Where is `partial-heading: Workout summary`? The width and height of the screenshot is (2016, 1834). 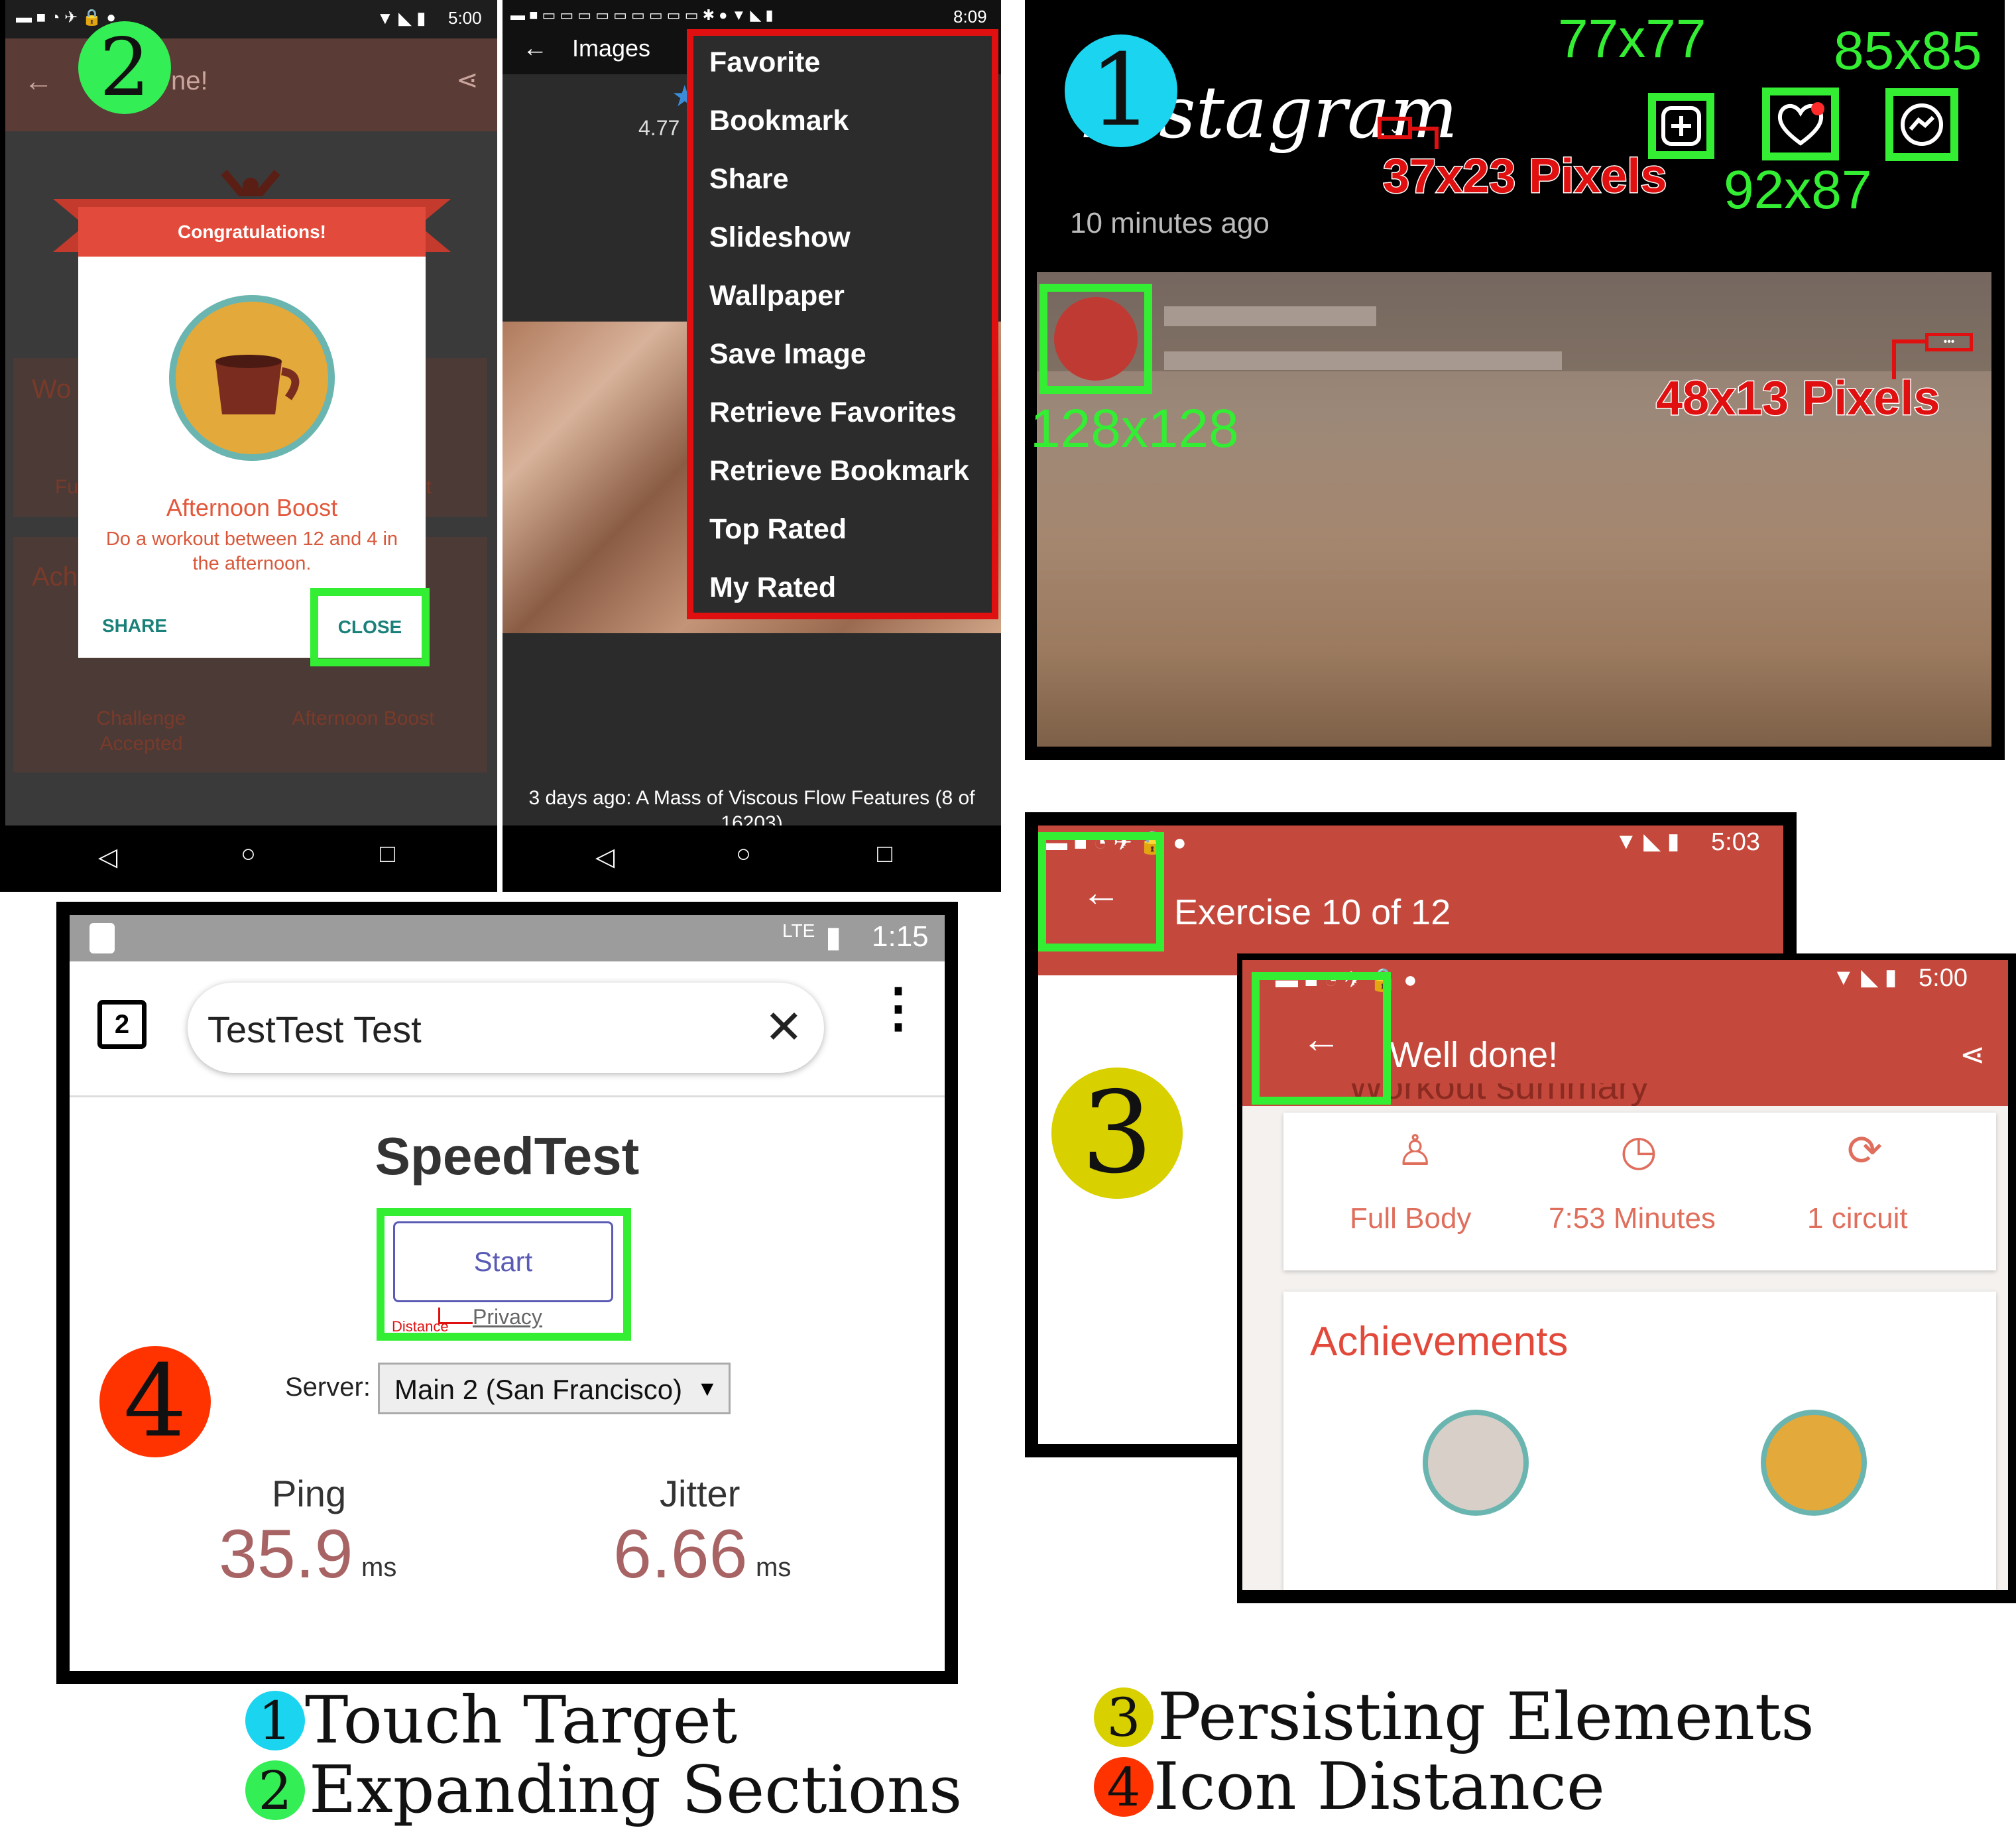
partial-heading: Workout summary is located at coordinates (1498, 1094).